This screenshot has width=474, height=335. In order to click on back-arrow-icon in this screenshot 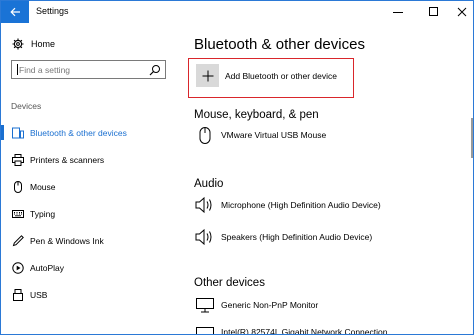, I will do `click(14, 12)`.